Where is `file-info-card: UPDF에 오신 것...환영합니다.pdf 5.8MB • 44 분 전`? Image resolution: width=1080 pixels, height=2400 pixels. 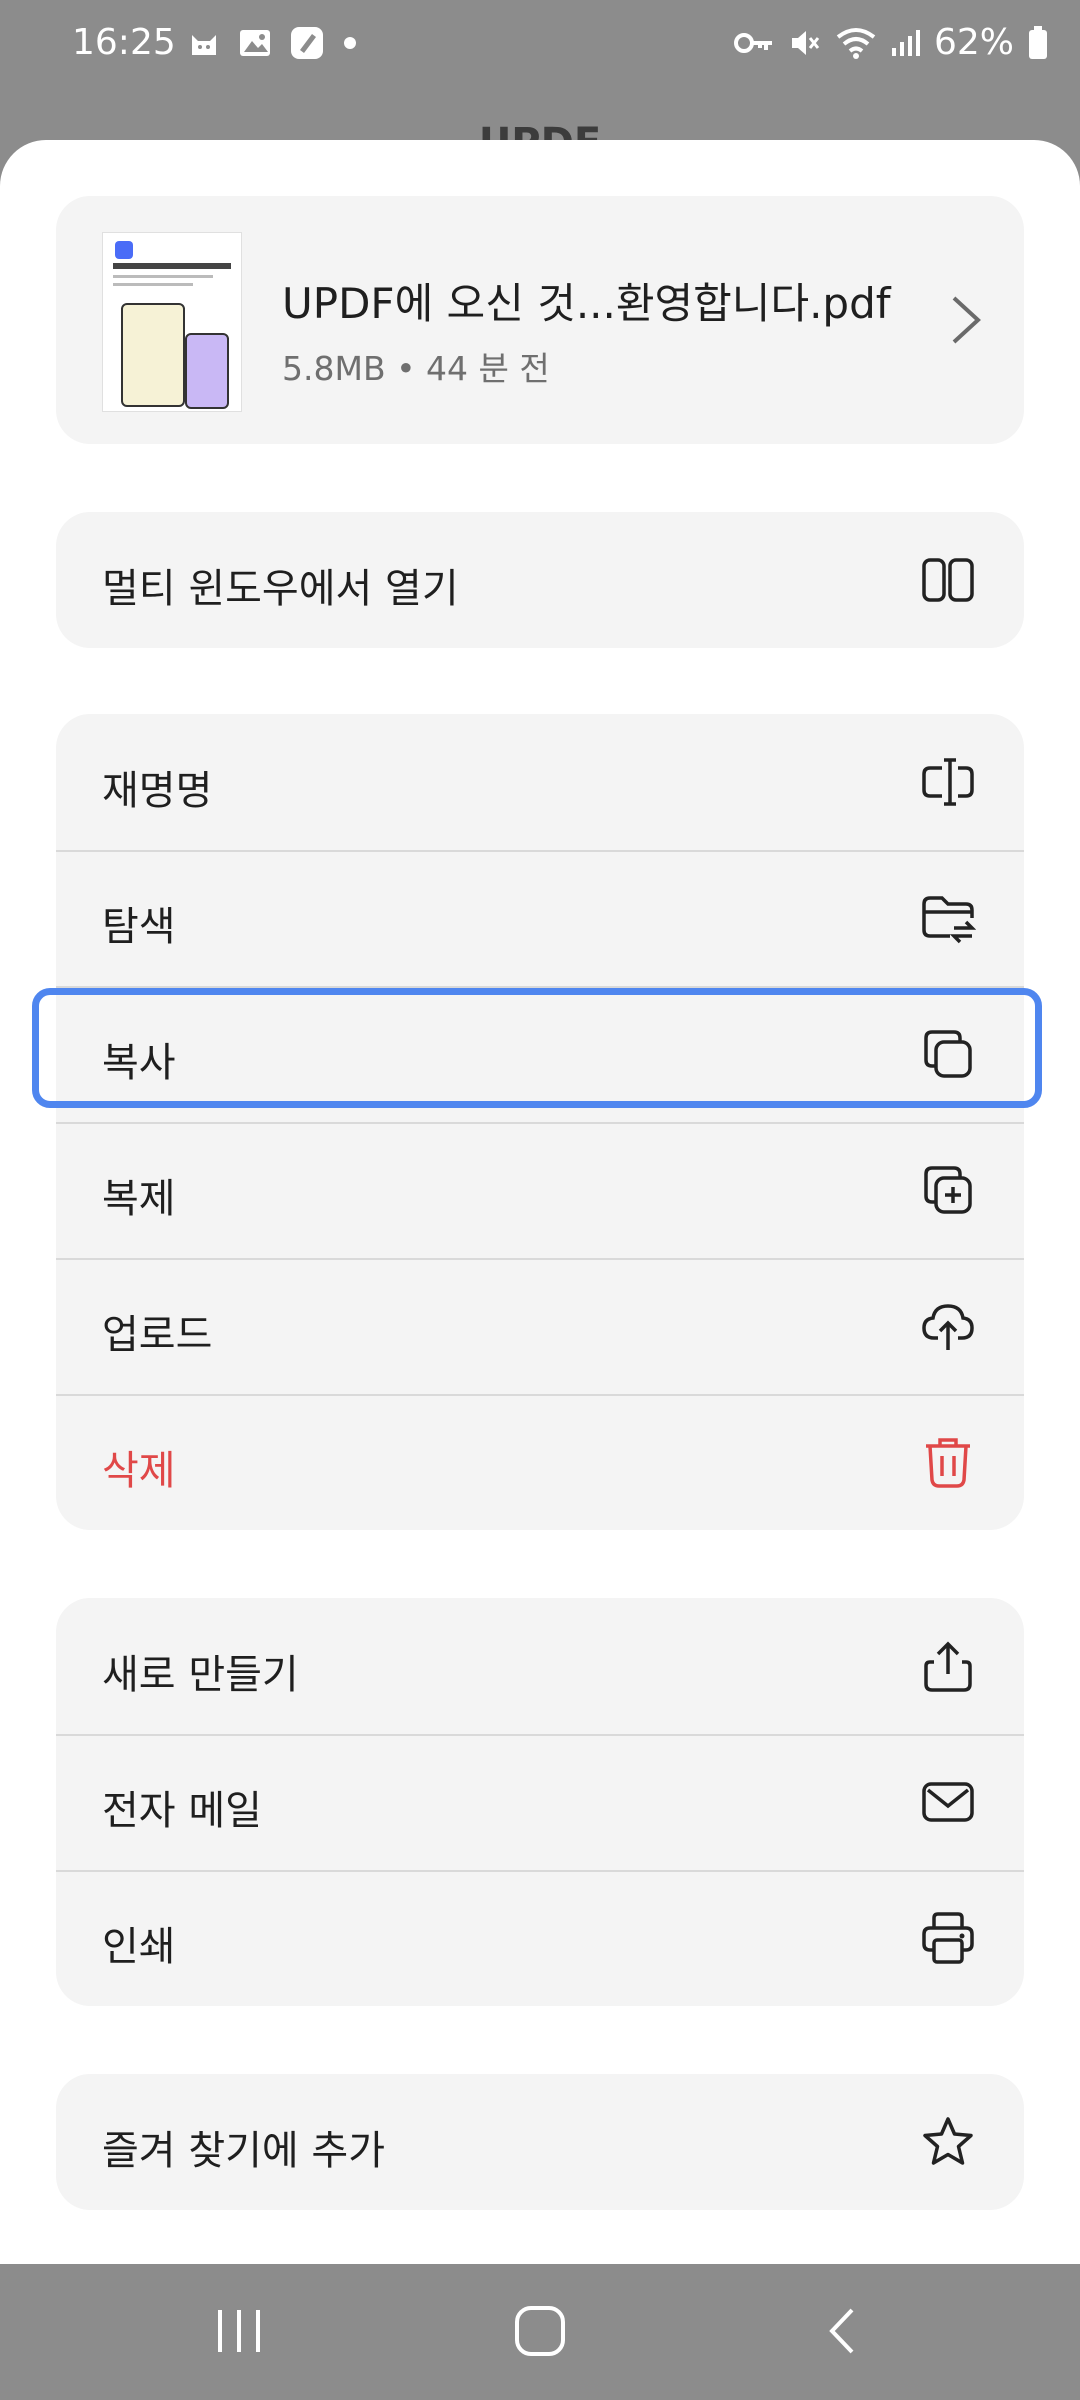 file-info-card: UPDF에 오신 것...환영합니다.pdf 5.8MB • 44 분 전 is located at coordinates (540, 320).